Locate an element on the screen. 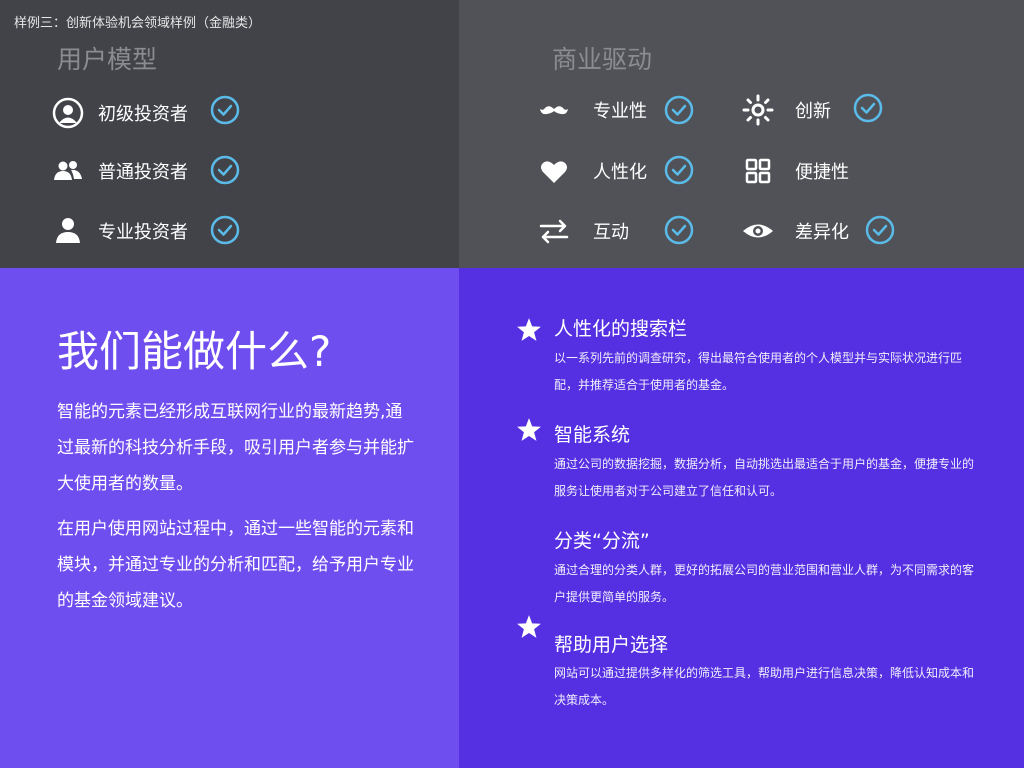 The height and width of the screenshot is (768, 1024). business-driver-item: 便捷性 is located at coordinates (795, 171).